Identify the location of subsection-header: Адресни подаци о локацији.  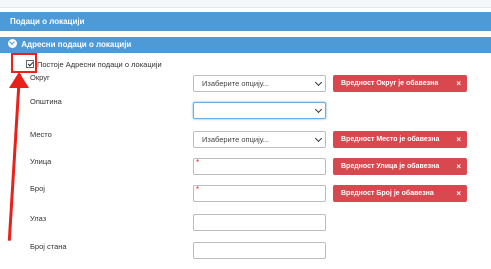
(245, 45).